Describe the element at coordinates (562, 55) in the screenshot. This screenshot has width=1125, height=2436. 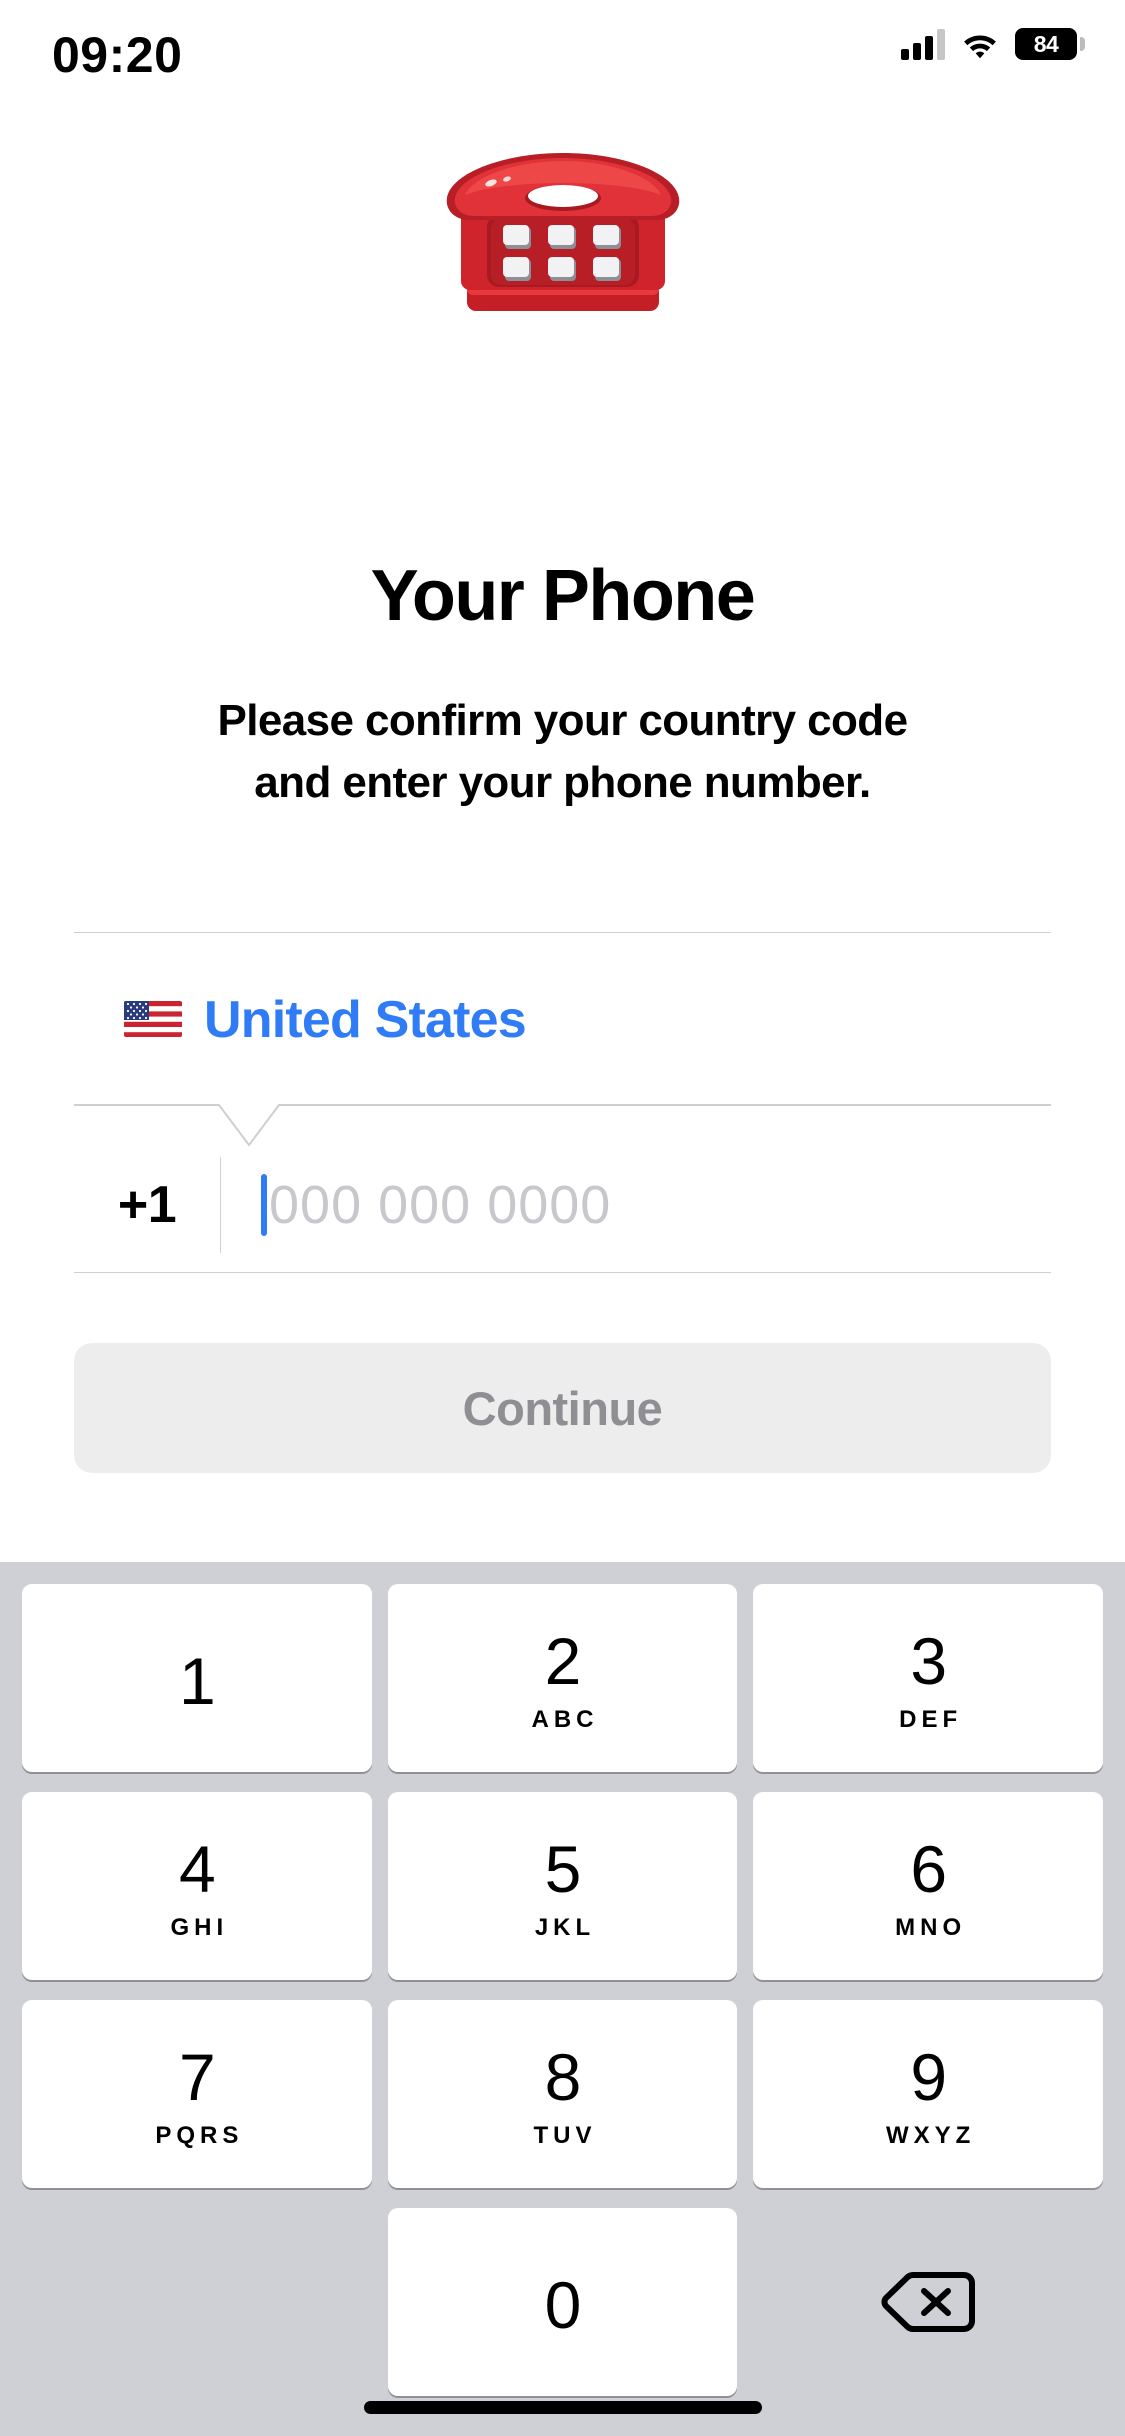
I see `status-bar: 09:20 84` at that location.